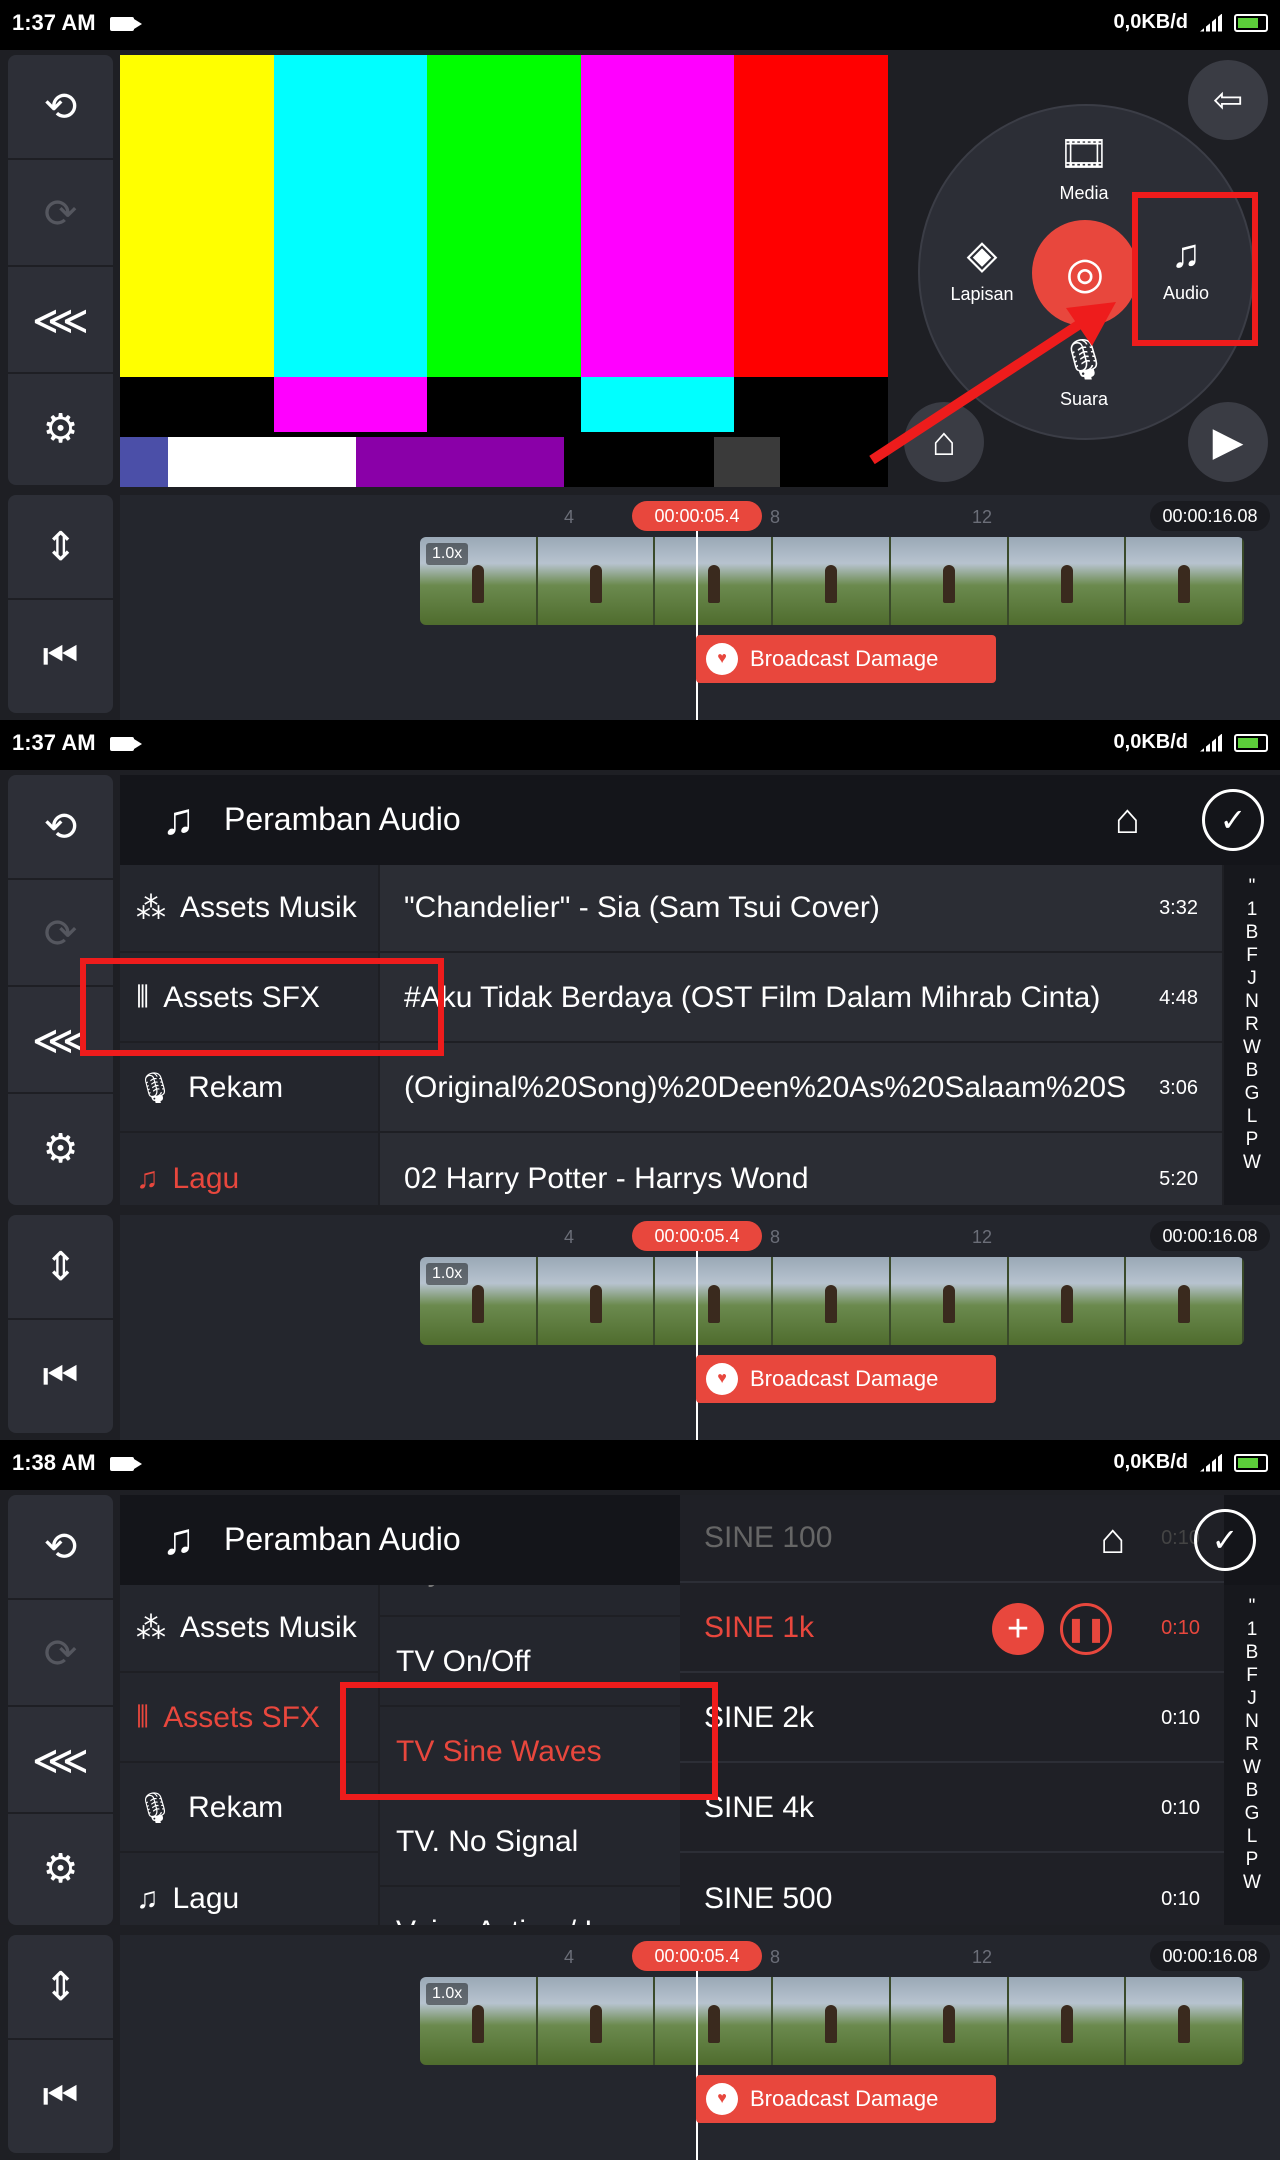 The width and height of the screenshot is (1280, 2160). I want to click on audio-highlight-box, so click(1195, 269).